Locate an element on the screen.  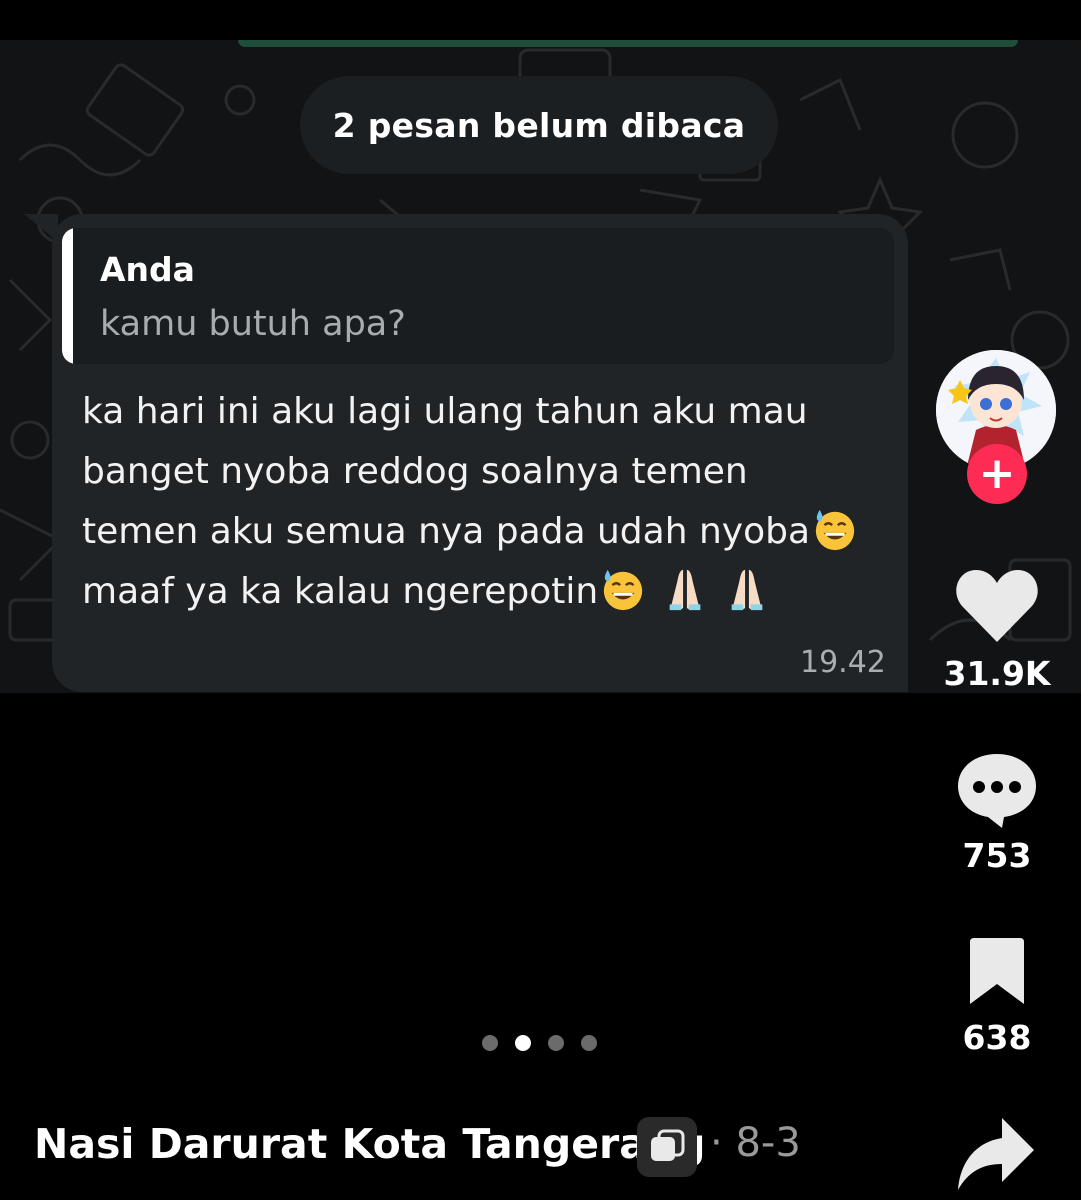
account-name: Nasi Darurat Kota Tangerang is located at coordinates (369, 1144).